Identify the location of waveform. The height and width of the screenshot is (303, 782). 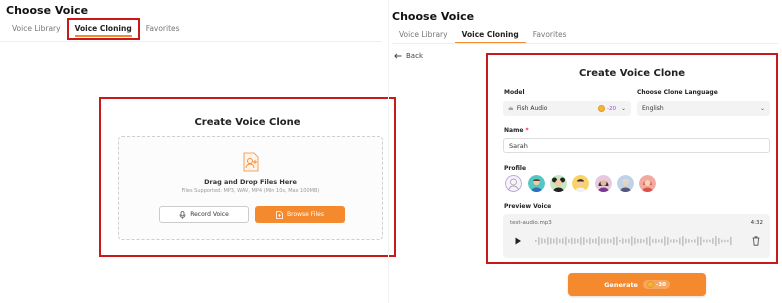
(635, 241).